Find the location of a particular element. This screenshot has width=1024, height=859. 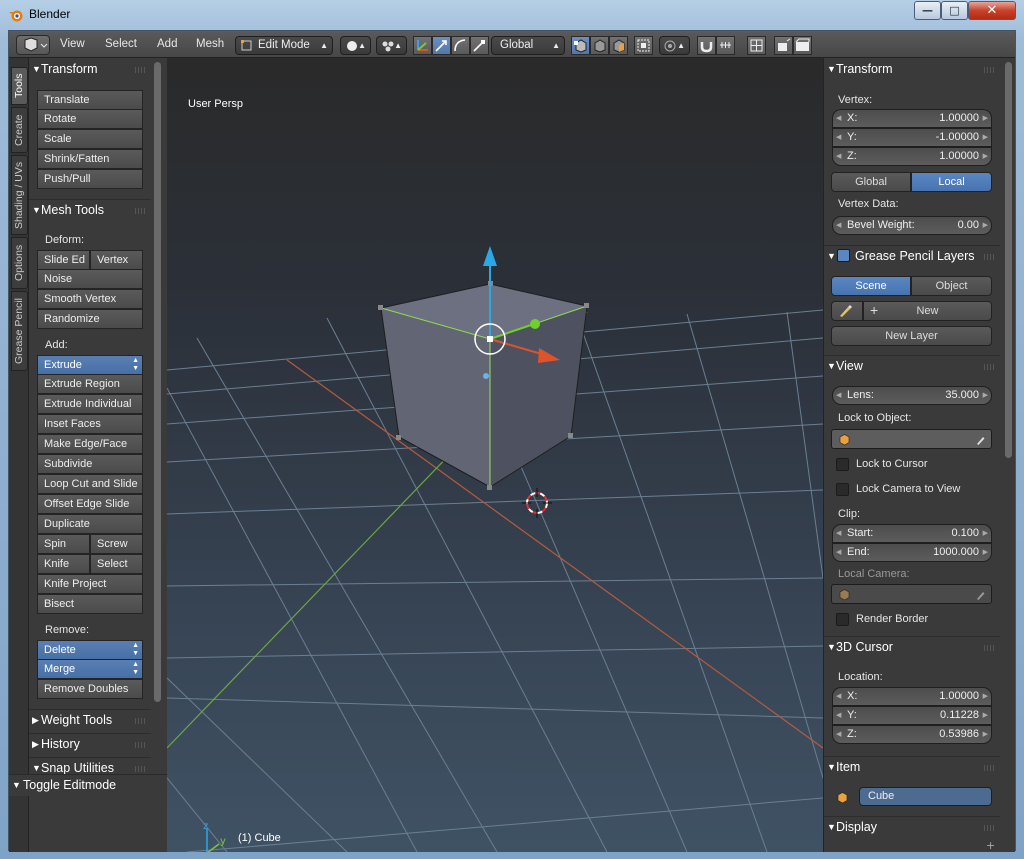

knife-select-button: Select is located at coordinates (116, 564).